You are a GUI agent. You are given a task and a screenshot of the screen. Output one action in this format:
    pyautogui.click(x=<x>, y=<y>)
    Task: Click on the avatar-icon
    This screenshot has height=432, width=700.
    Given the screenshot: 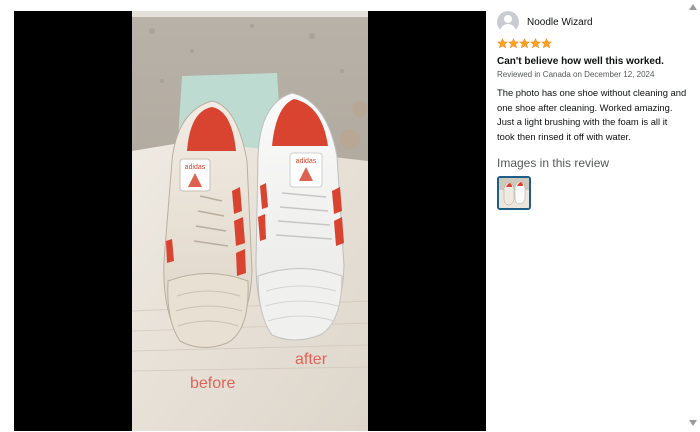 What is the action you would take?
    pyautogui.click(x=508, y=22)
    